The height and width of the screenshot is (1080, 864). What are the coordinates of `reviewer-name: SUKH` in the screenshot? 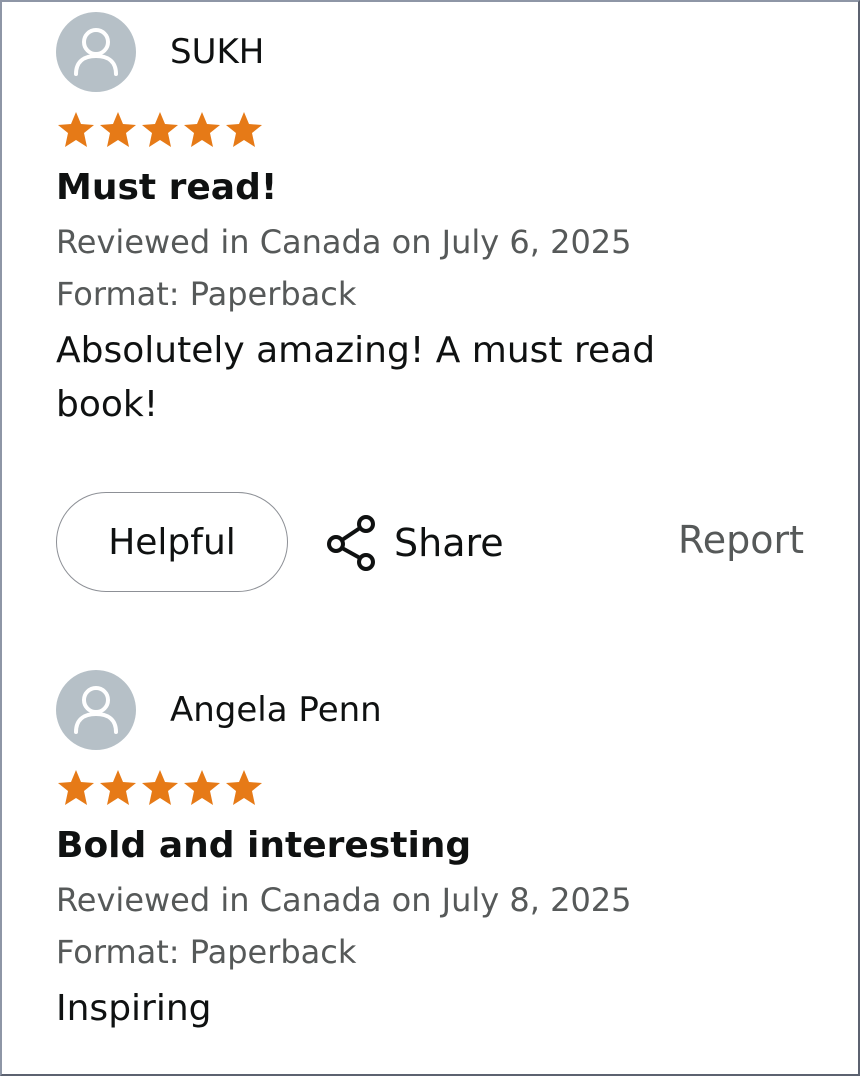 It's located at (217, 52).